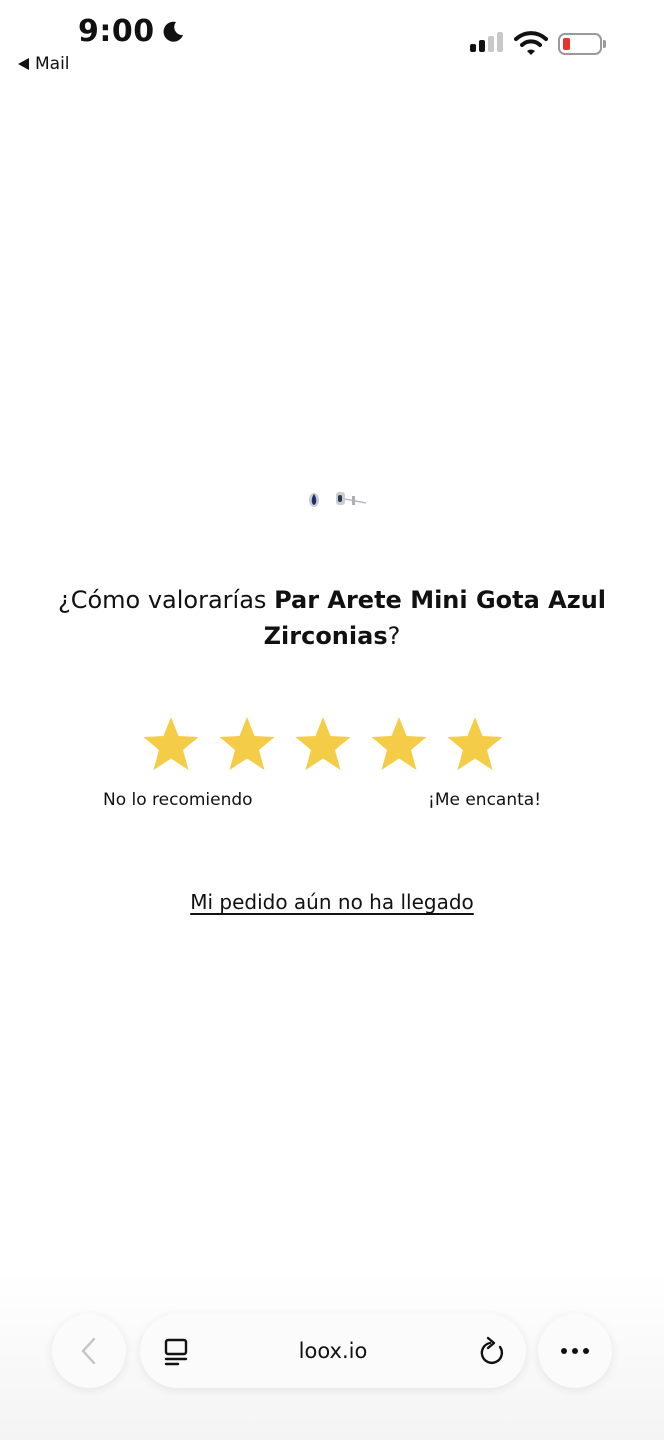 This screenshot has height=1440, width=664. Describe the element at coordinates (475, 744) in the screenshot. I see `star-5-icon` at that location.